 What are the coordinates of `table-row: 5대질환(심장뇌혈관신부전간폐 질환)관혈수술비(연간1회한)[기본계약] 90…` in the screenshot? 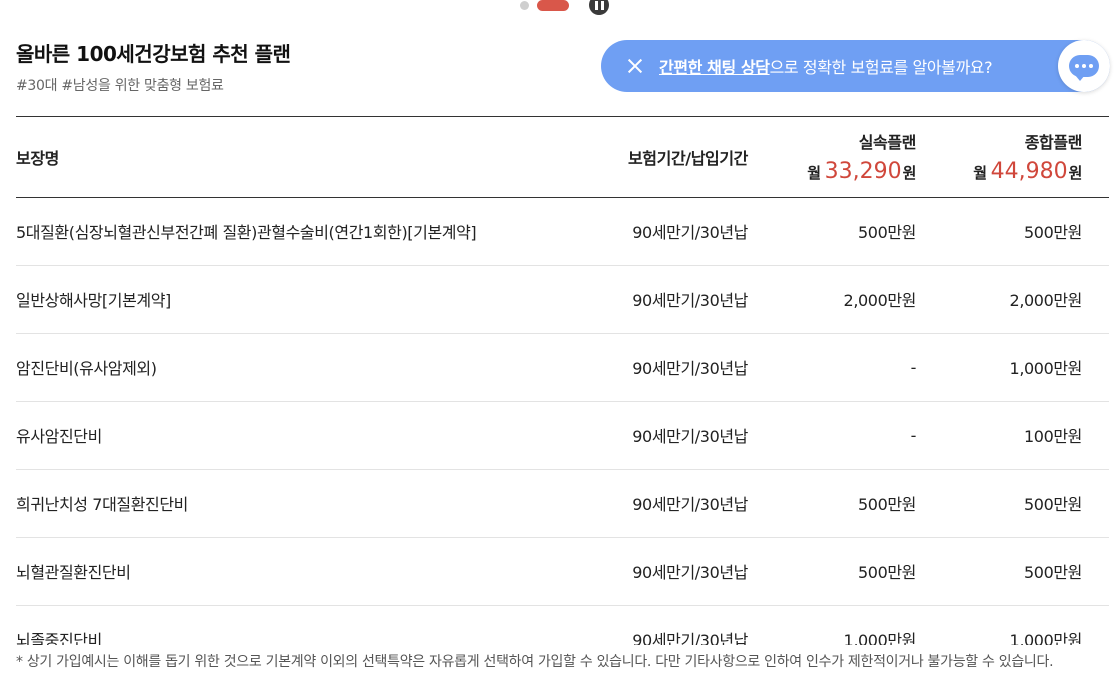 It's located at (562, 231).